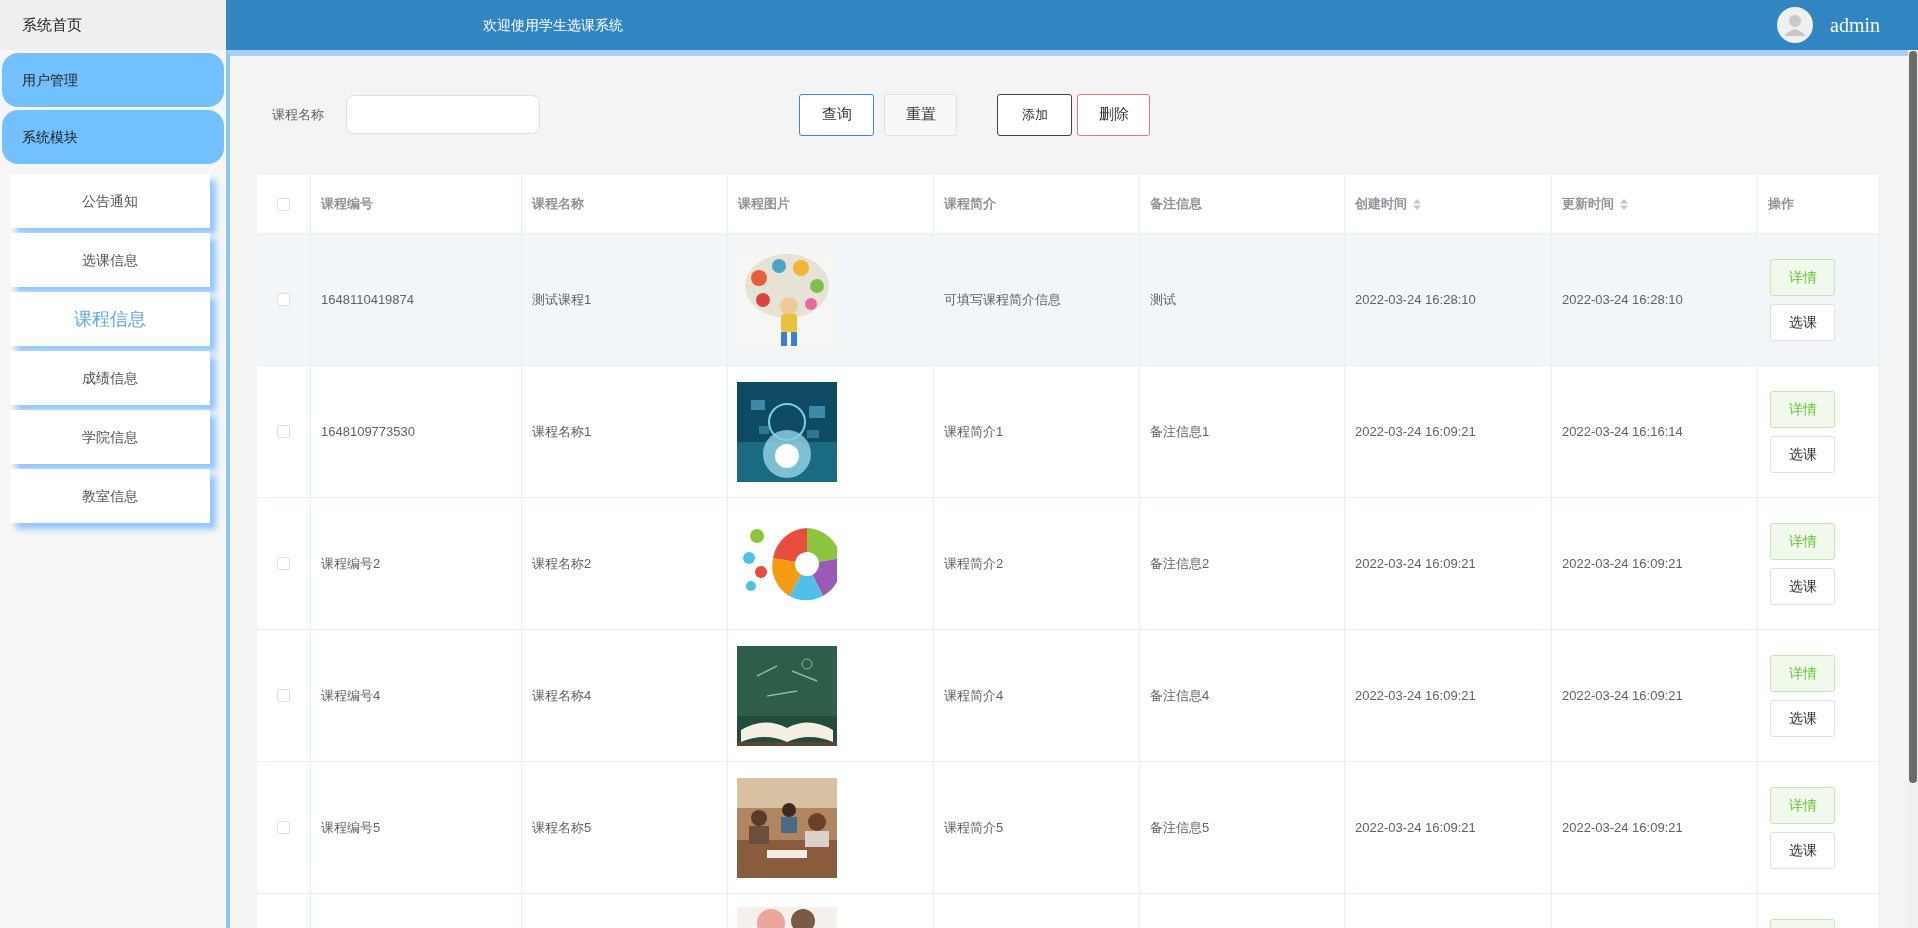 The height and width of the screenshot is (928, 1918). Describe the element at coordinates (1068, 696) in the screenshot. I see `table-row: 课程编号4 课程名称4 课程简介4 备注信息4 2022-03-24 16:09:21 2022-03-24 16:09:21 详情 选课` at that location.